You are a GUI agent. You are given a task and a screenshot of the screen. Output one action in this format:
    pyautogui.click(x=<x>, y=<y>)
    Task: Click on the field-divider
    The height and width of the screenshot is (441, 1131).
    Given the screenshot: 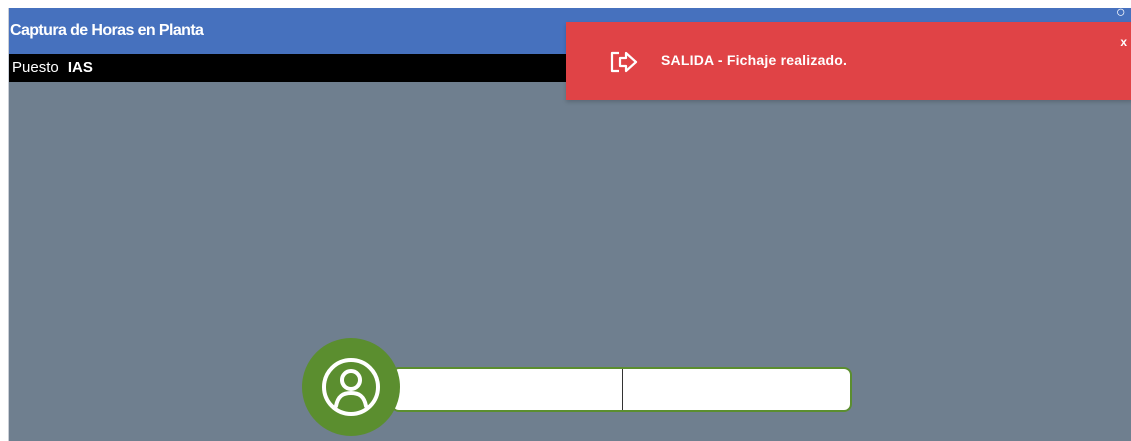 What is the action you would take?
    pyautogui.click(x=622, y=389)
    